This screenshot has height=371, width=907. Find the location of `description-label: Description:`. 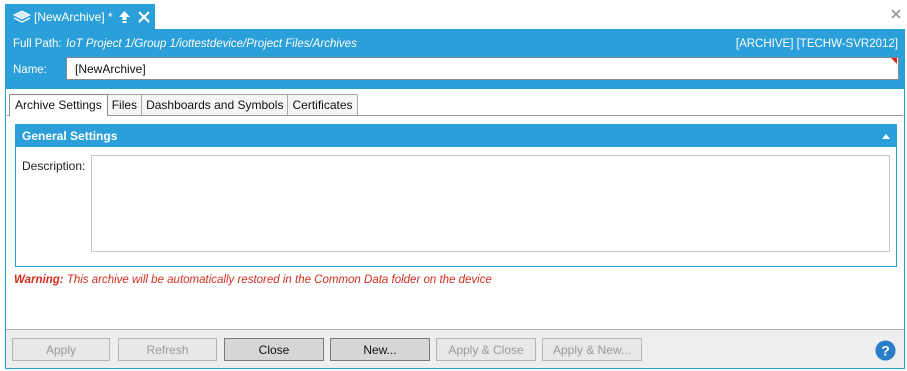

description-label: Description: is located at coordinates (54, 166).